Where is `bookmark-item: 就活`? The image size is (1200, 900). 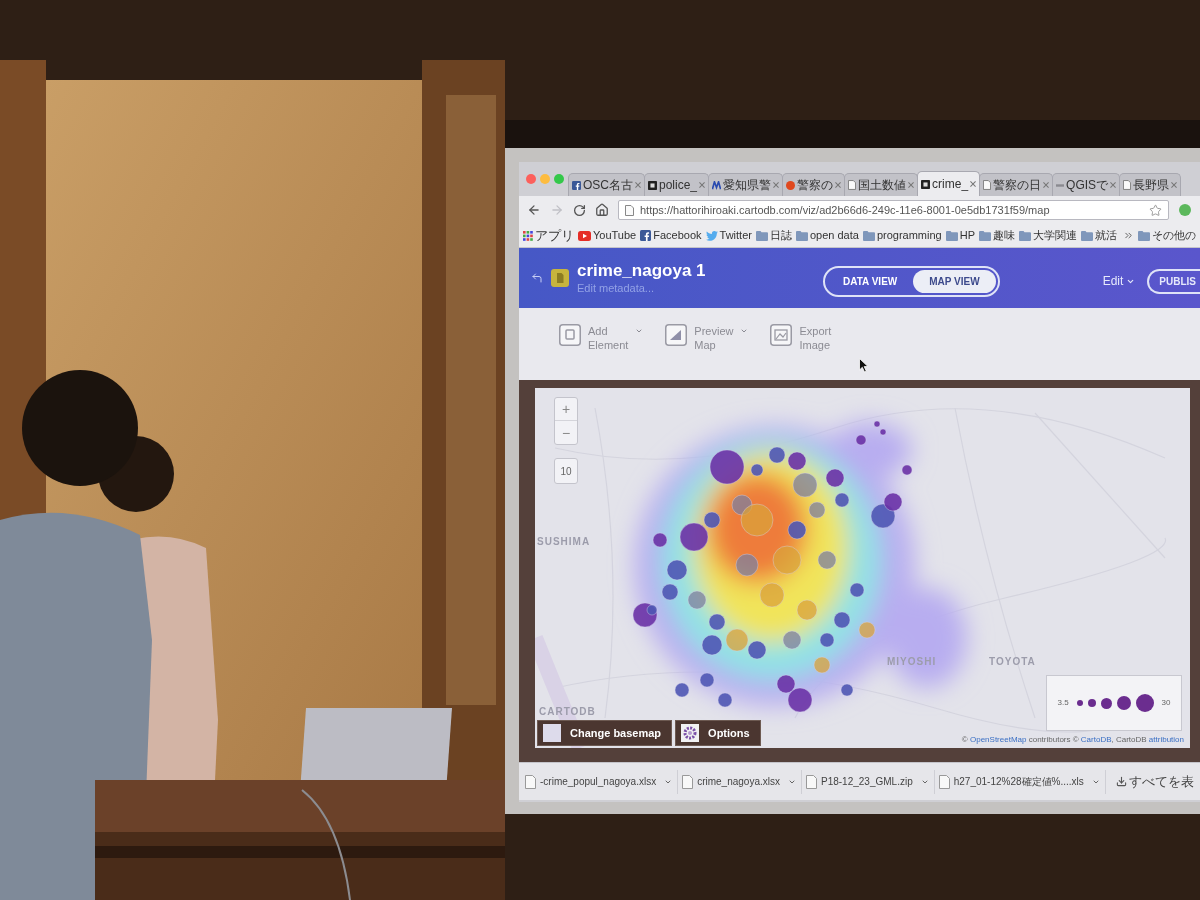
bookmark-item: 就活 is located at coordinates (1099, 235).